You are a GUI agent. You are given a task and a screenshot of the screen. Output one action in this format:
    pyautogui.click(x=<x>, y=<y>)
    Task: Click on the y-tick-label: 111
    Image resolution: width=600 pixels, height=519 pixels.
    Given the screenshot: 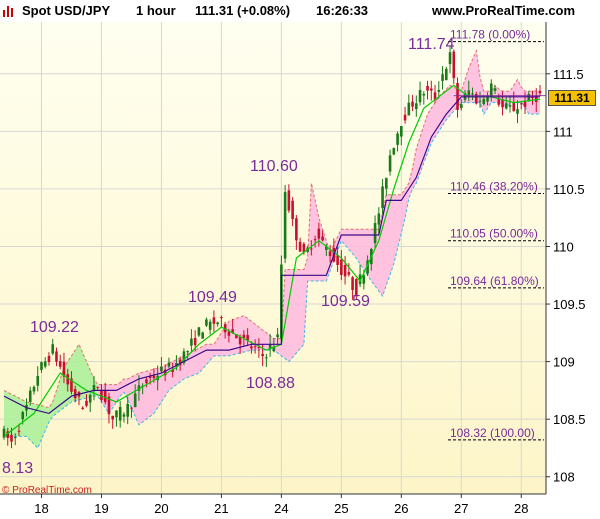 What is the action you would take?
    pyautogui.click(x=563, y=131)
    